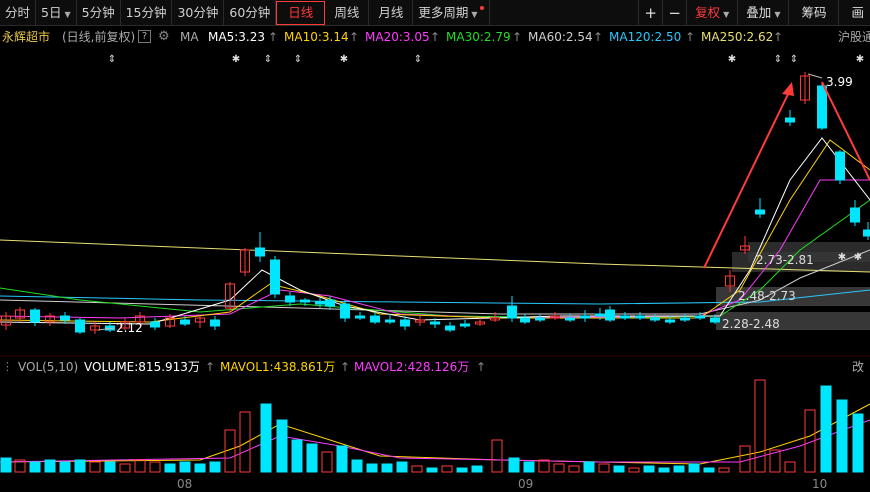 This screenshot has width=870, height=492. I want to click on high-price-label: 3.99, so click(839, 82).